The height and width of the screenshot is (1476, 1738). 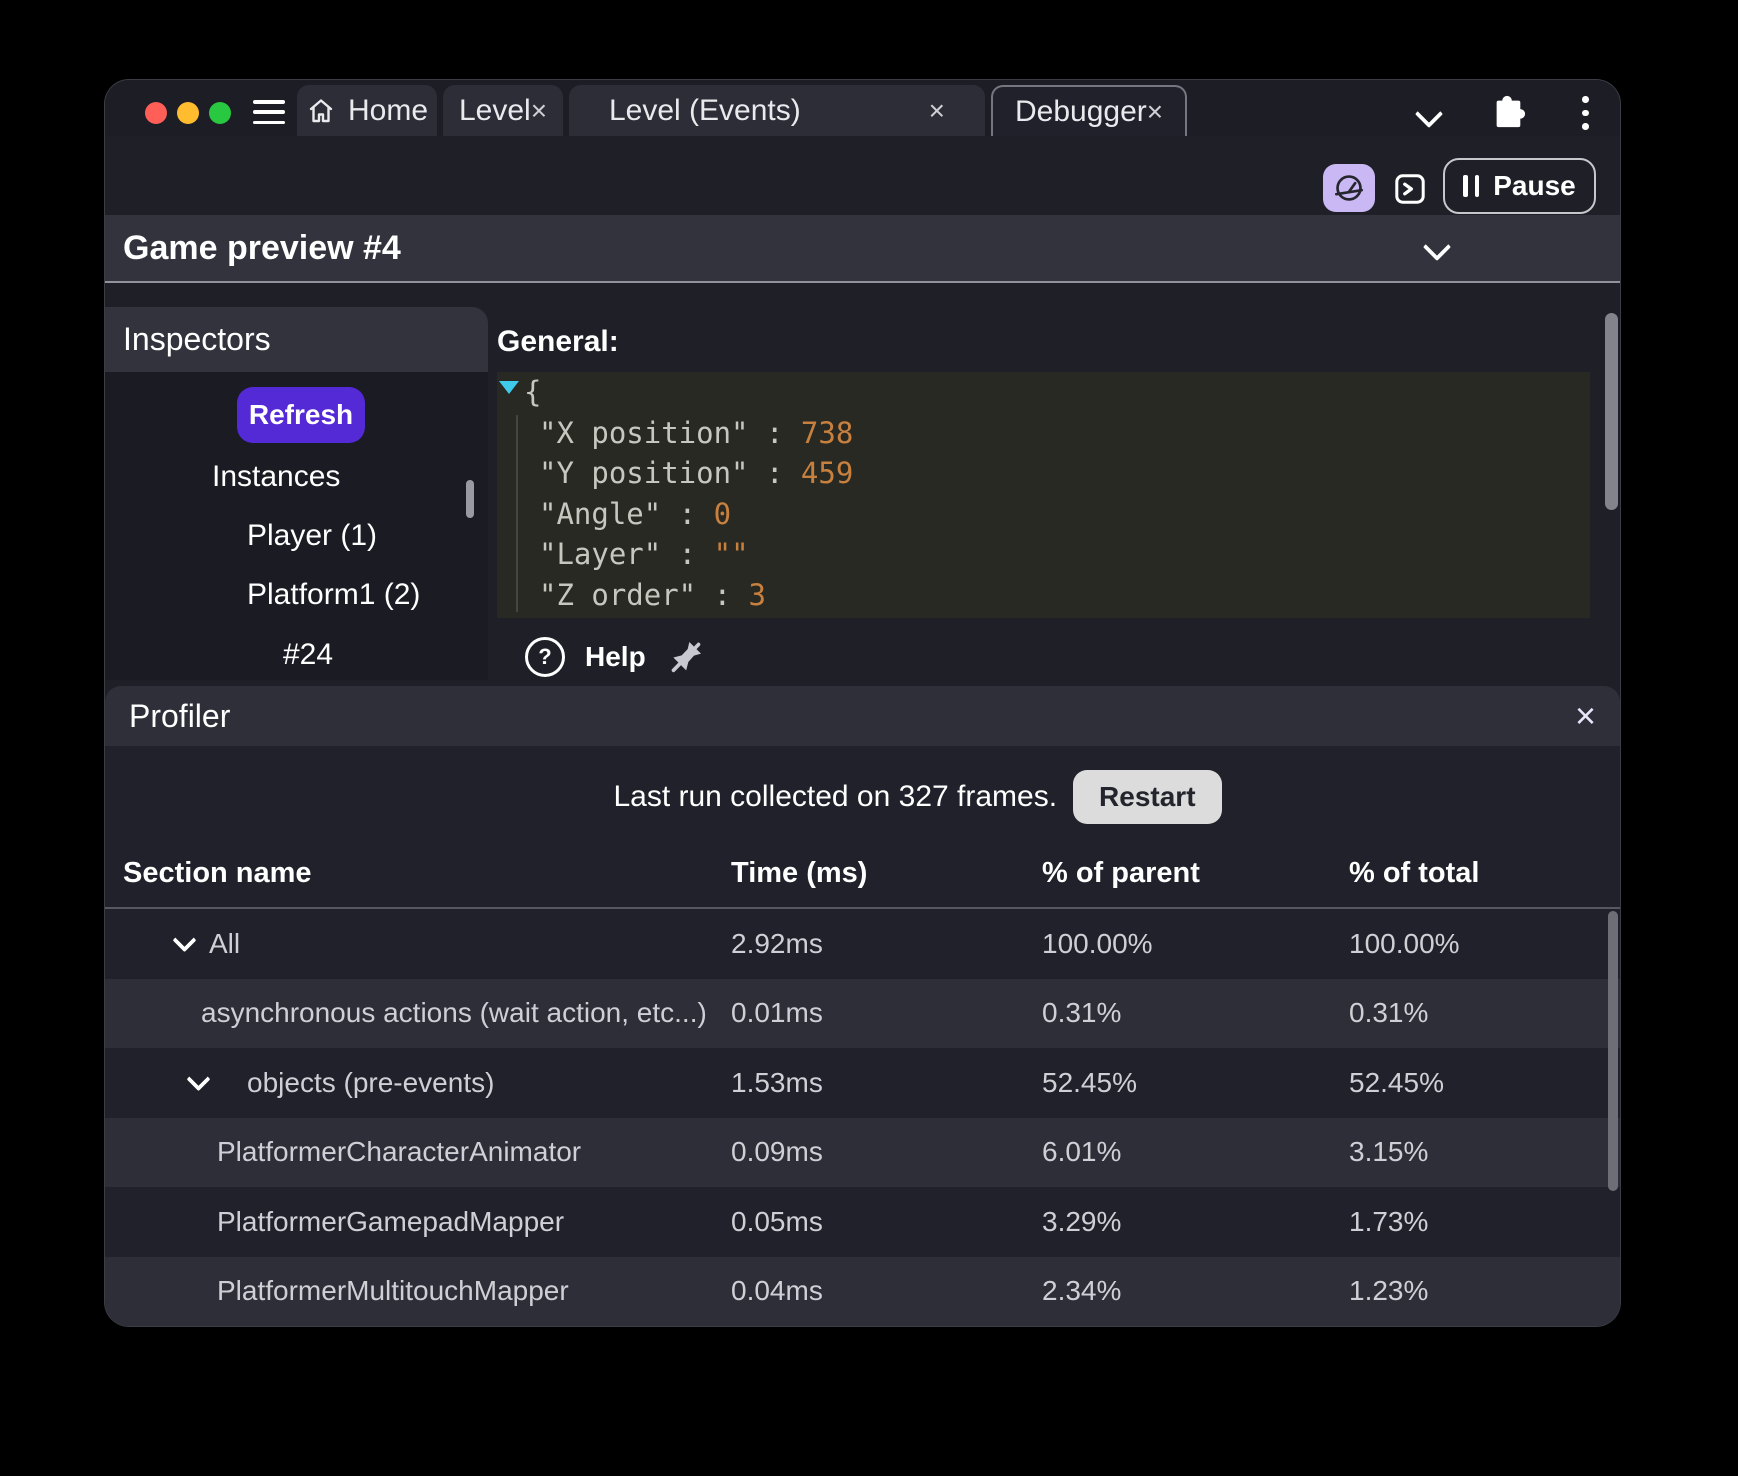 I want to click on json-line: "X position" : 738, so click(x=696, y=432).